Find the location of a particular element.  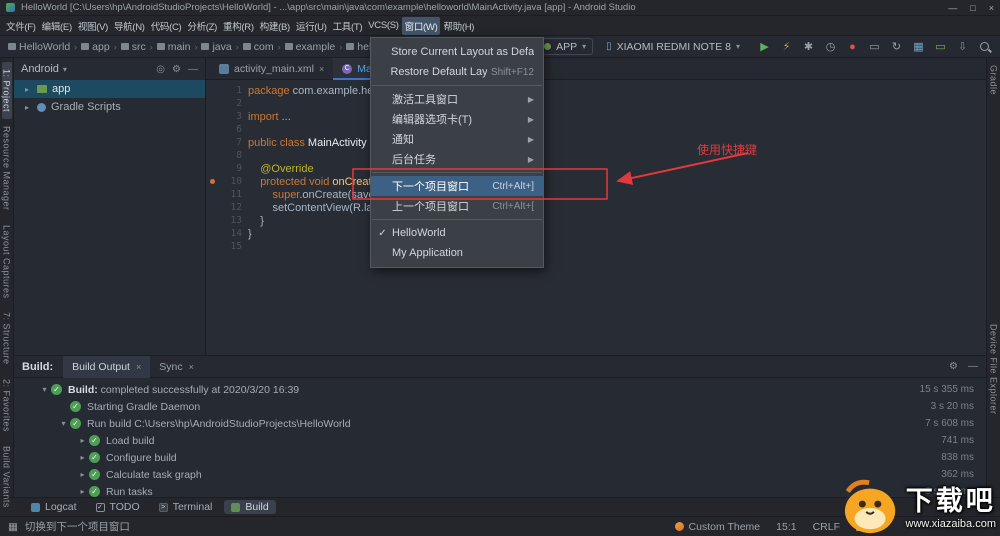

debug-icon: ✱ is located at coordinates (808, 46).